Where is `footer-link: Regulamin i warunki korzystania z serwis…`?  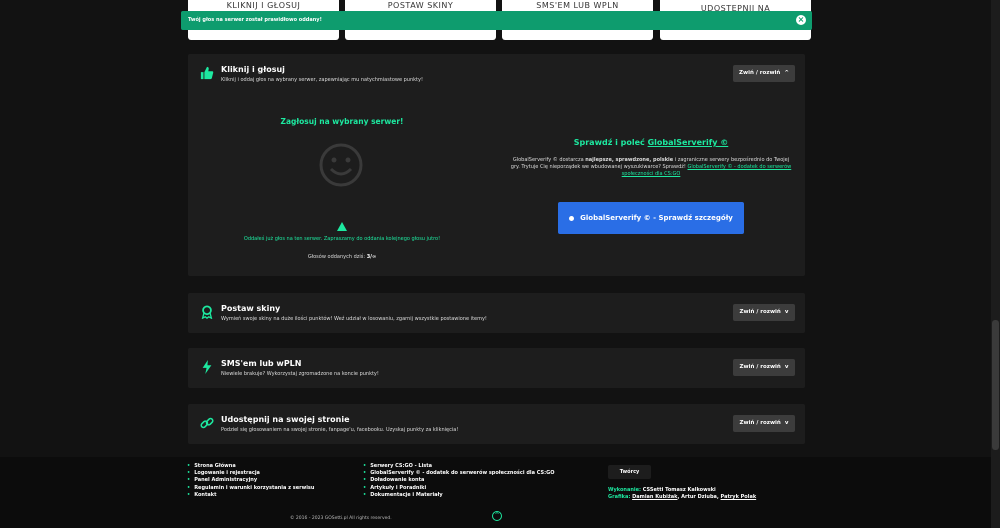 footer-link: Regulamin i warunki korzystania z serwis… is located at coordinates (250, 488).